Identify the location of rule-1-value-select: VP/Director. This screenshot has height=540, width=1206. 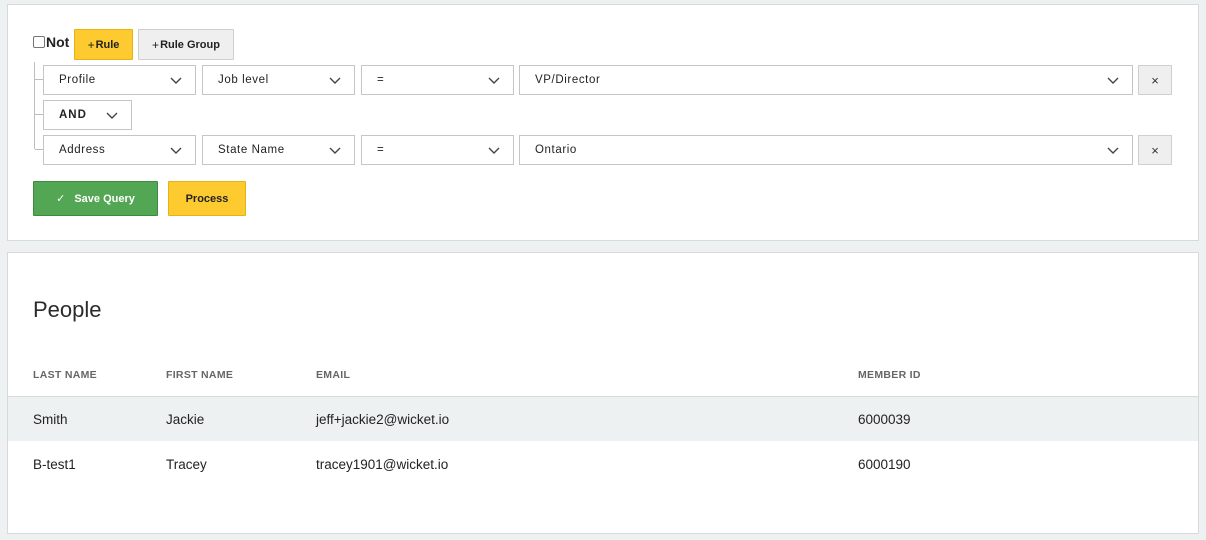
(826, 80).